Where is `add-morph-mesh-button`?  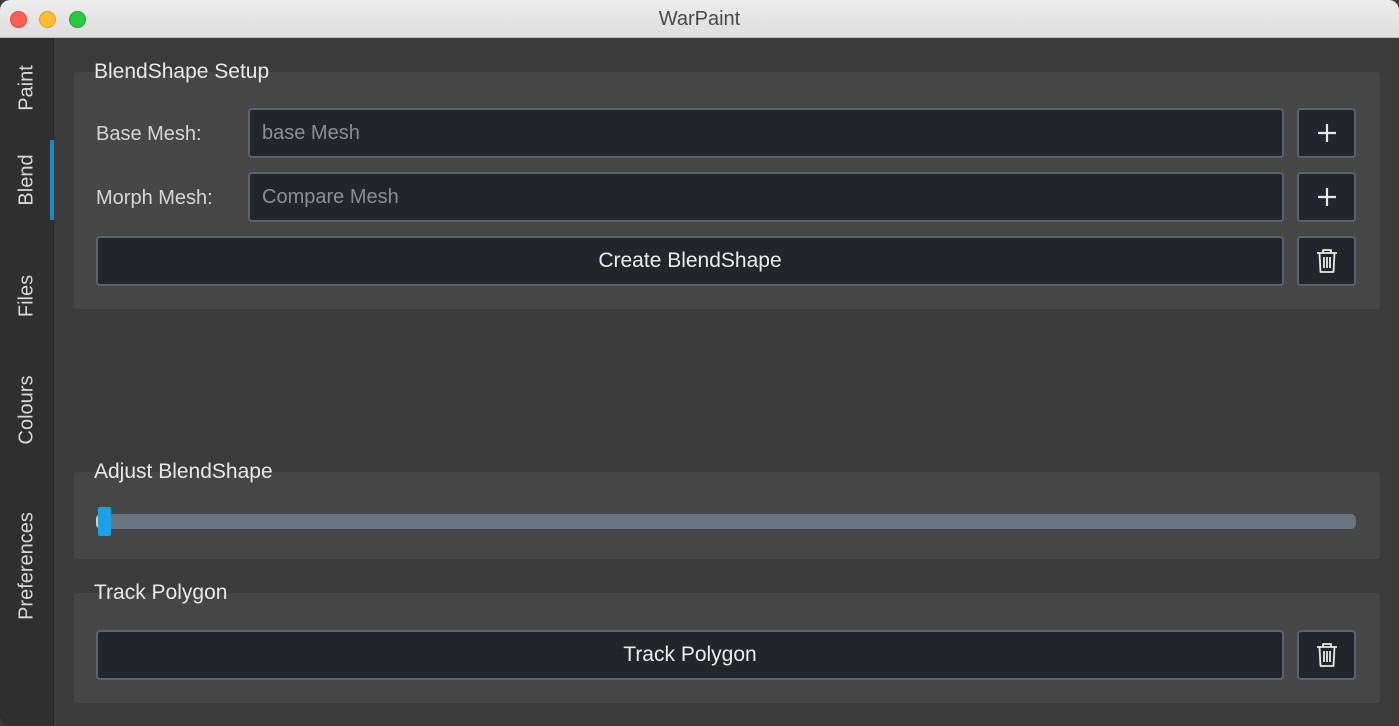 add-morph-mesh-button is located at coordinates (1326, 197).